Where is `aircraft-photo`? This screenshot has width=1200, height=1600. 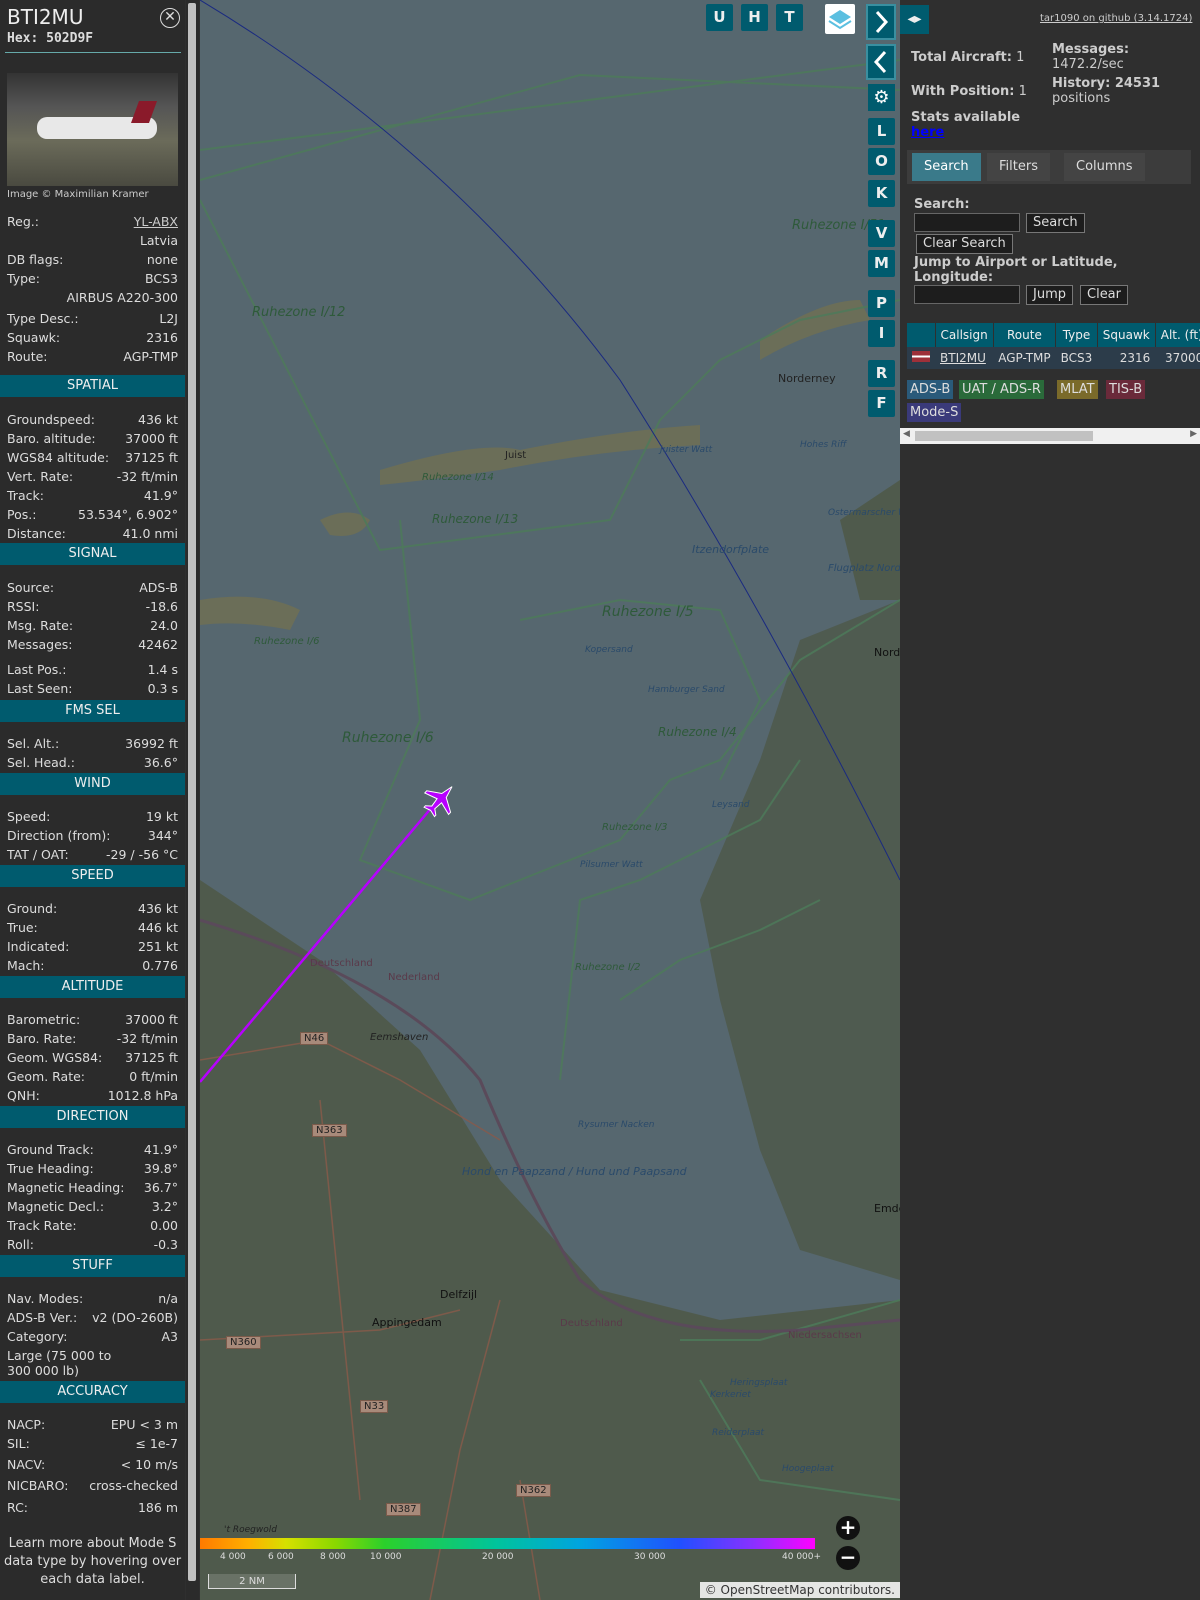 aircraft-photo is located at coordinates (92, 129).